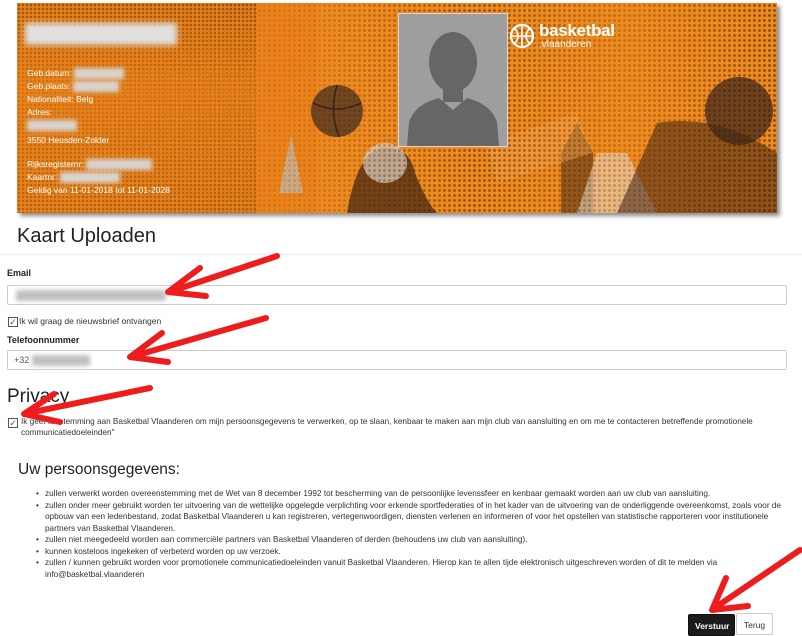  What do you see at coordinates (98, 125) in the screenshot?
I see `card-street-row` at bounding box center [98, 125].